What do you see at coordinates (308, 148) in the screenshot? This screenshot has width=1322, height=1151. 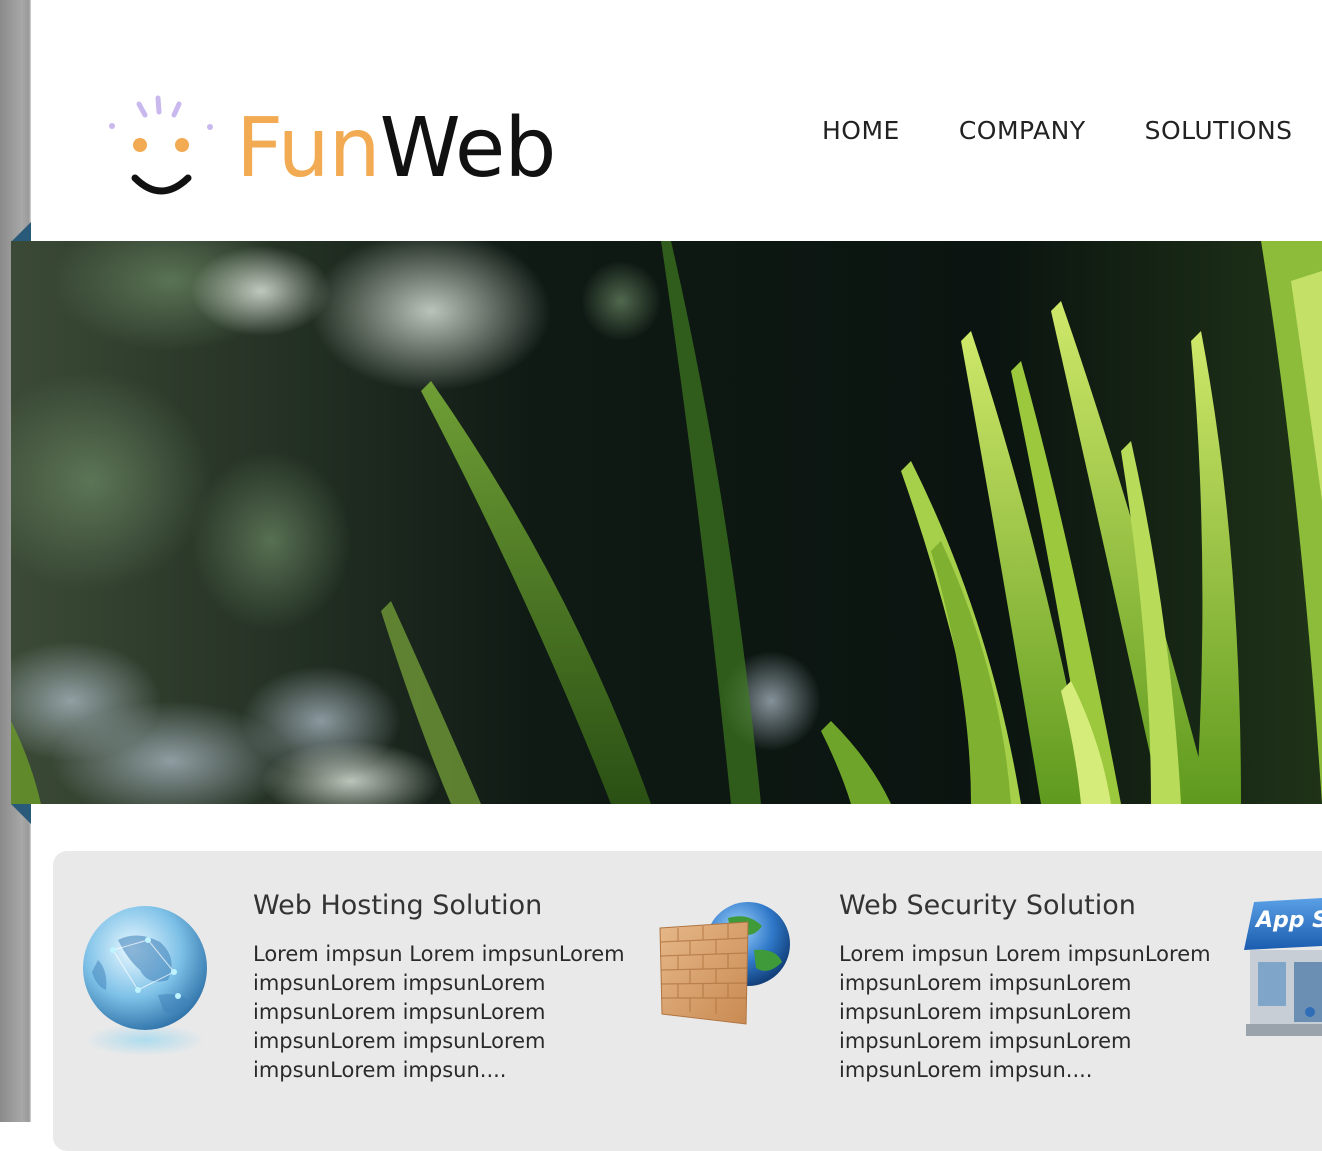 I see `logo-fun-text: Fun` at bounding box center [308, 148].